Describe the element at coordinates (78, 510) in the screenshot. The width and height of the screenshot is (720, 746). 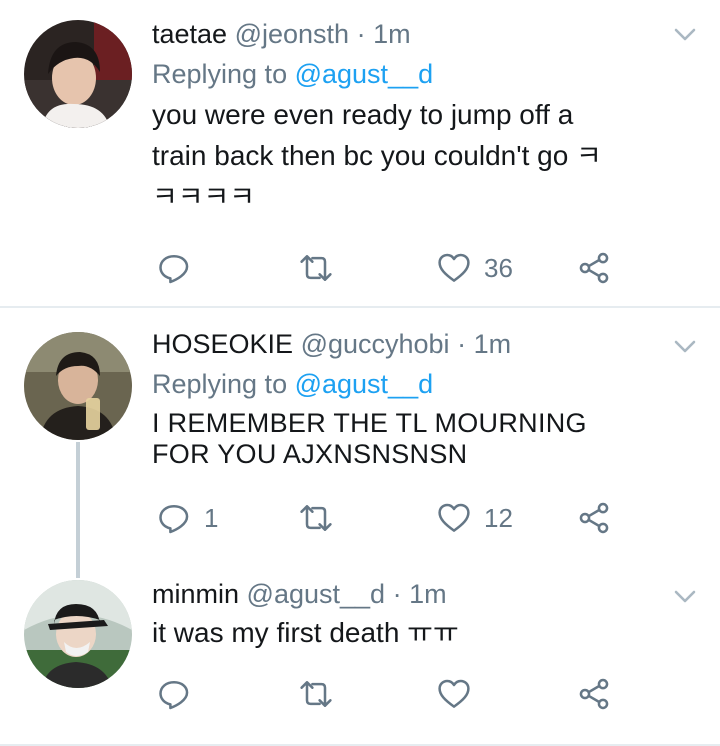
I see `thread-line` at that location.